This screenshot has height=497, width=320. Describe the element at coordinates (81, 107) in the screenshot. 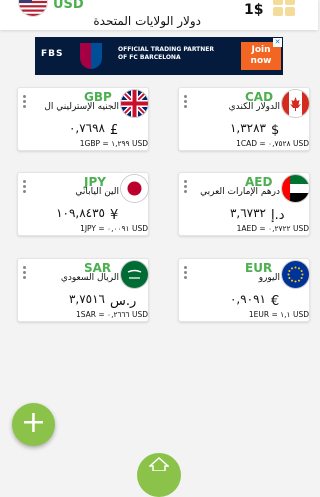

I see `currency-name: الجنيه الإسترليني ال` at that location.